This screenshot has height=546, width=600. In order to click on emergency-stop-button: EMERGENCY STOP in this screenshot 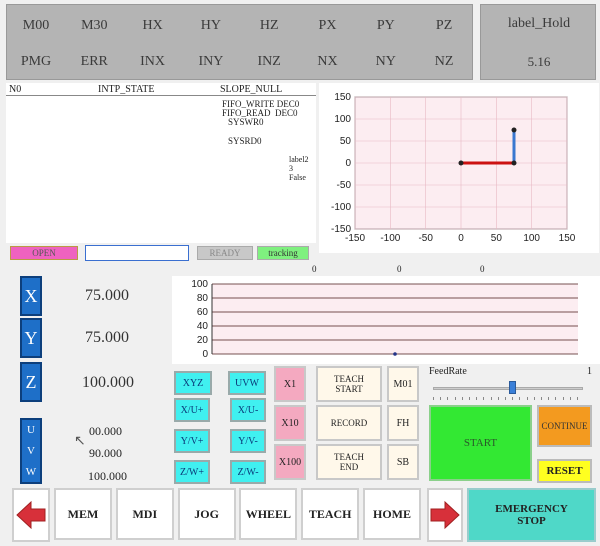, I will do `click(531, 515)`.